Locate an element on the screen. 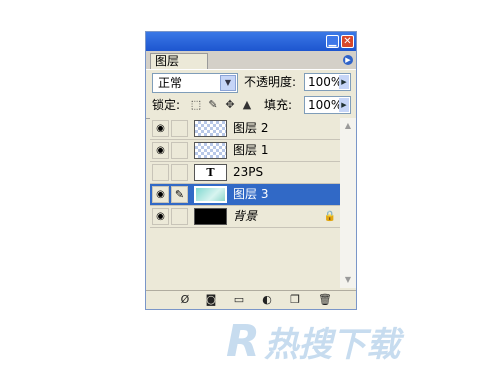  lock-all-icon: ▲ is located at coordinates (247, 105).